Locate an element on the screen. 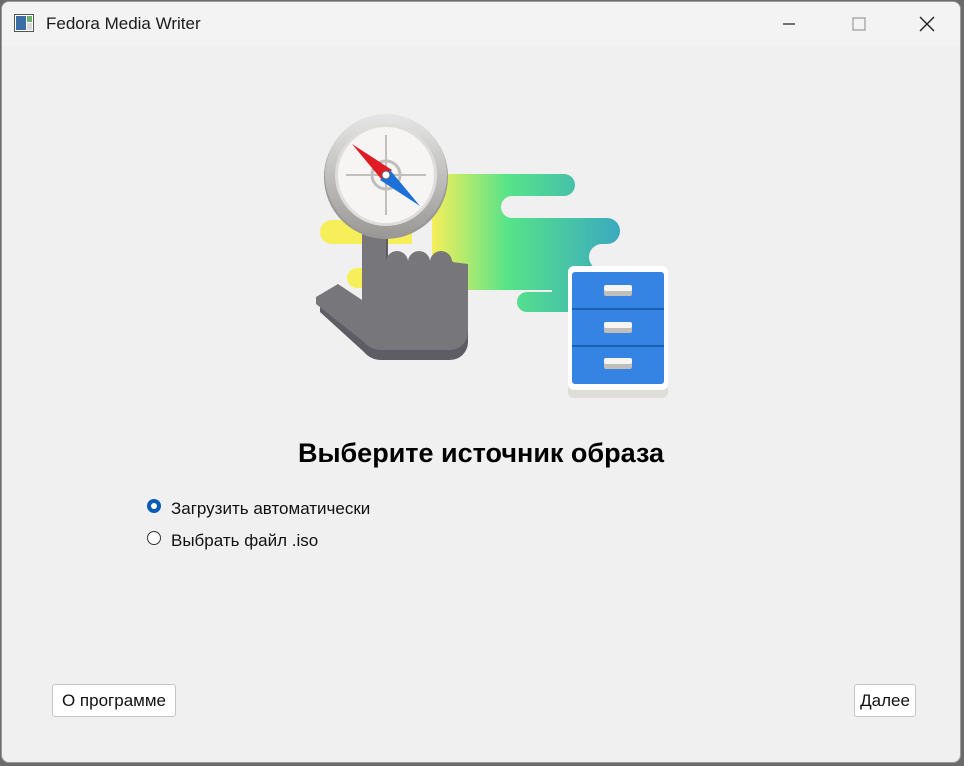 The width and height of the screenshot is (964, 766). minimize-icon is located at coordinates (789, 24).